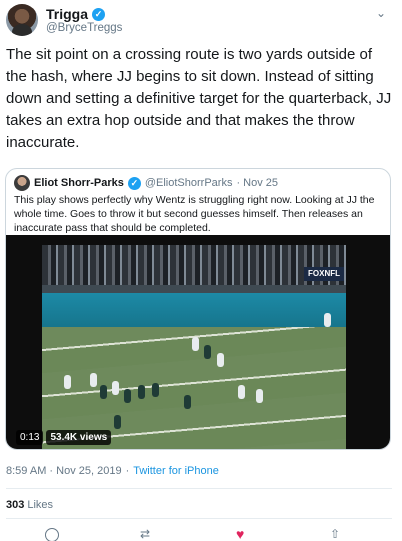 The height and width of the screenshot is (541, 402). I want to click on retweet-icon: ⇄, so click(147, 534).